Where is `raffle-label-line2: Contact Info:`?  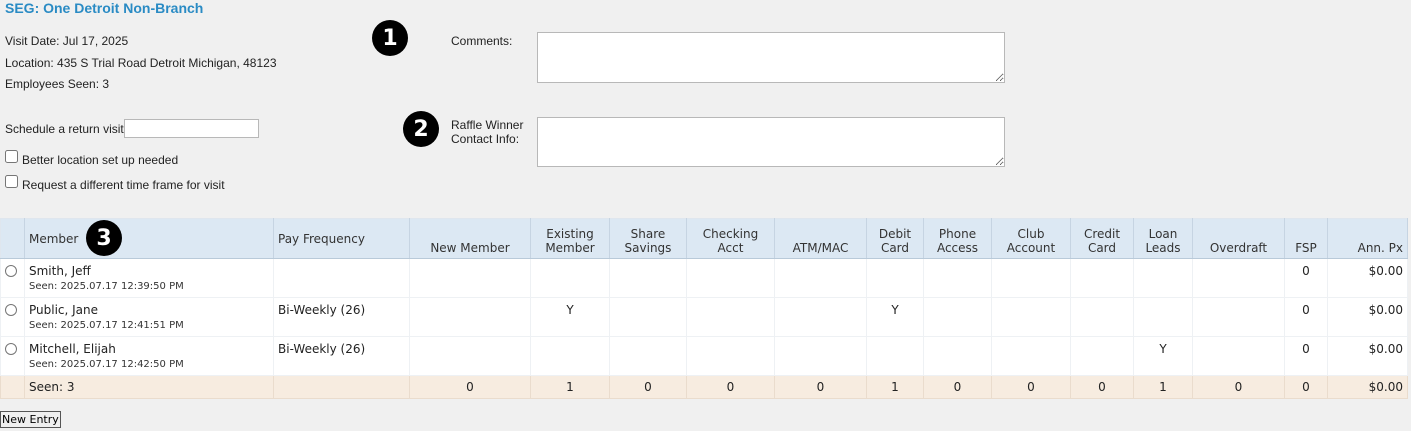
raffle-label-line2: Contact Info: is located at coordinates (485, 139).